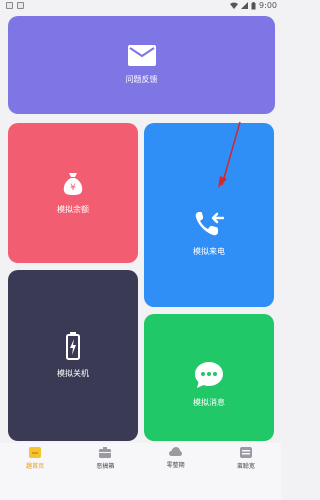 This screenshot has height=500, width=320. What do you see at coordinates (141, 79) in the screenshot?
I see `feedback-label: 问题反馈` at bounding box center [141, 79].